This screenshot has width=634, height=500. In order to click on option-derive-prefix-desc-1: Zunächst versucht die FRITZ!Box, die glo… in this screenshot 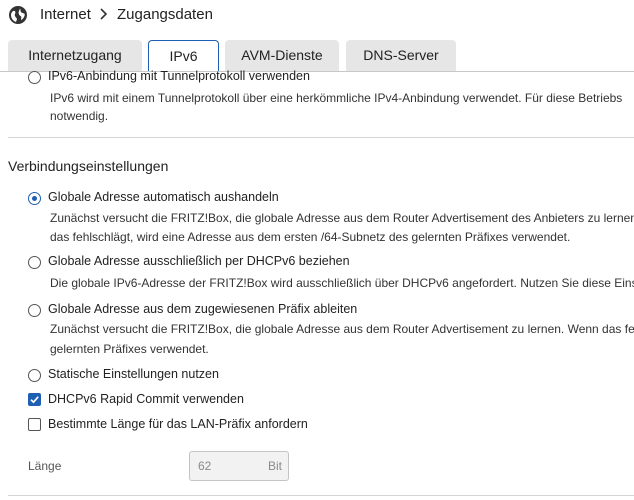, I will do `click(342, 329)`.